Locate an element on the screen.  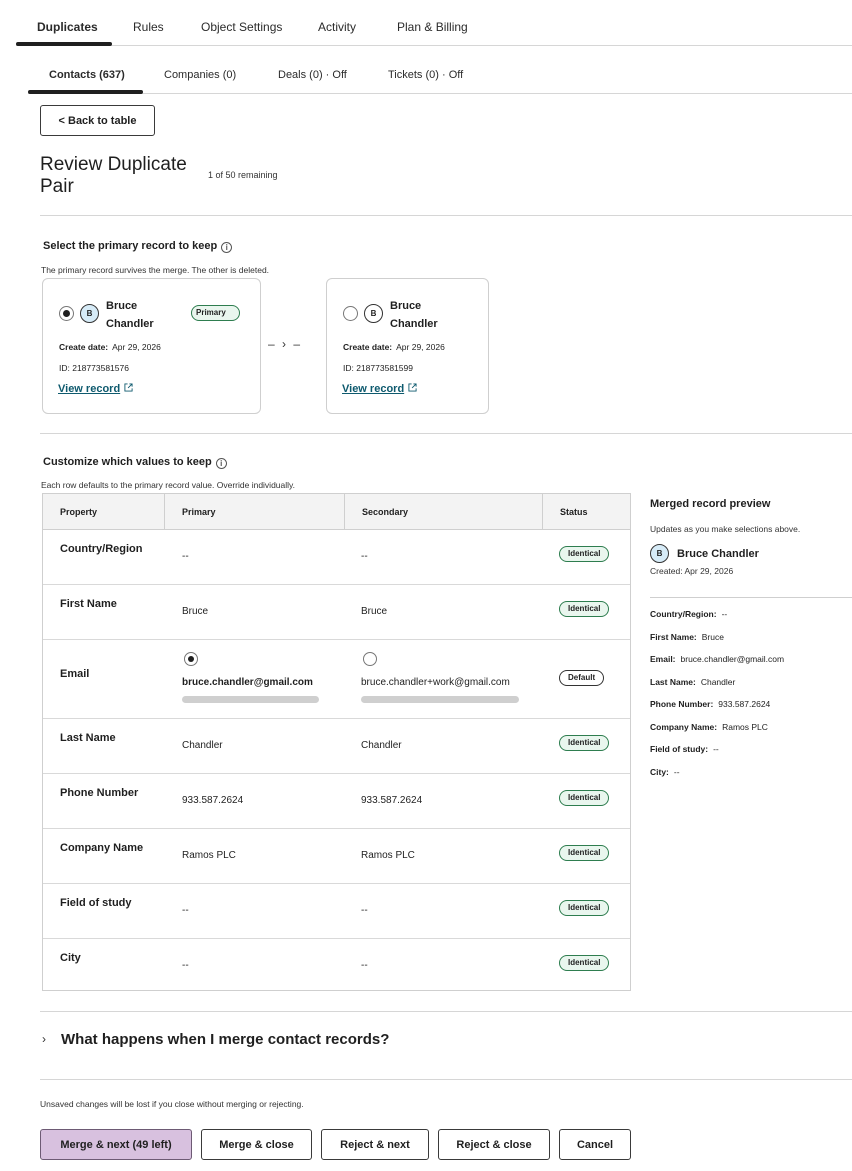
primary-value: Bruce is located at coordinates (195, 611).